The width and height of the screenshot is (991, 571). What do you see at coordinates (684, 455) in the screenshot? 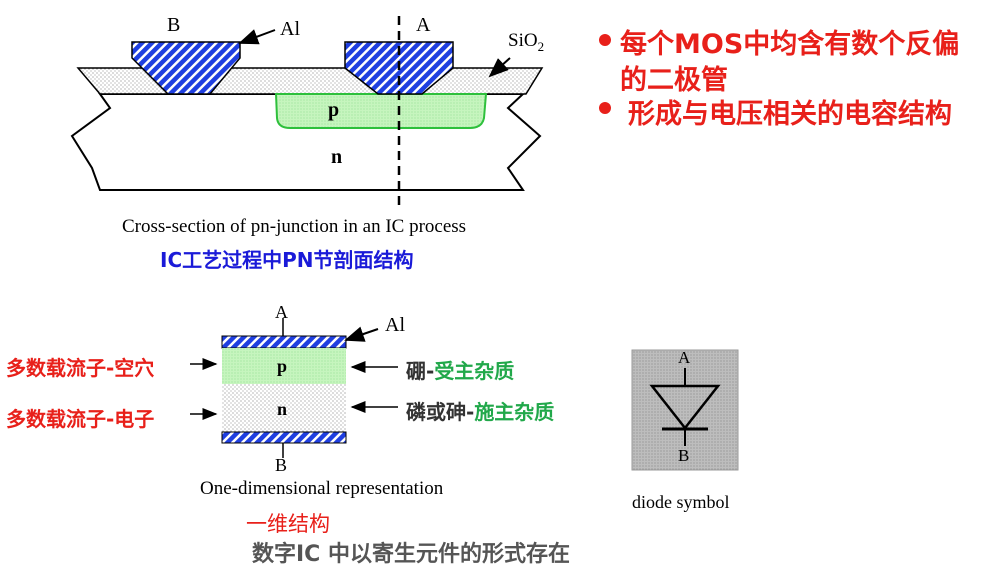
I see `diode-label-b: B` at bounding box center [684, 455].